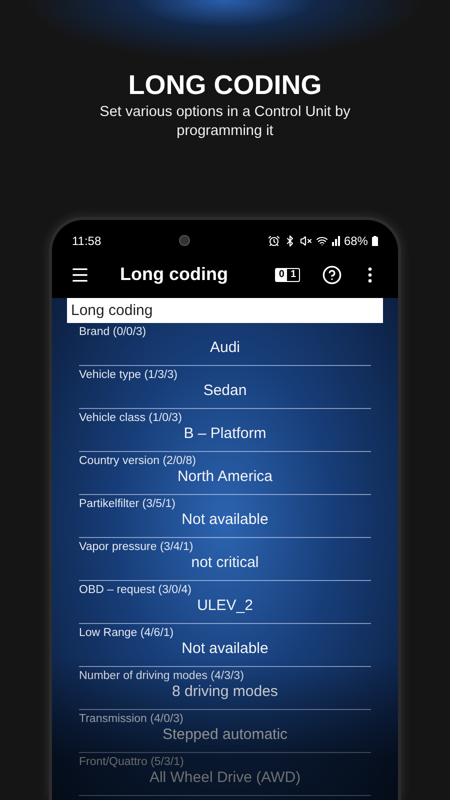 The width and height of the screenshot is (450, 800). I want to click on coding-row: Vapor pressure (3/4/1) not critical, so click(225, 559).